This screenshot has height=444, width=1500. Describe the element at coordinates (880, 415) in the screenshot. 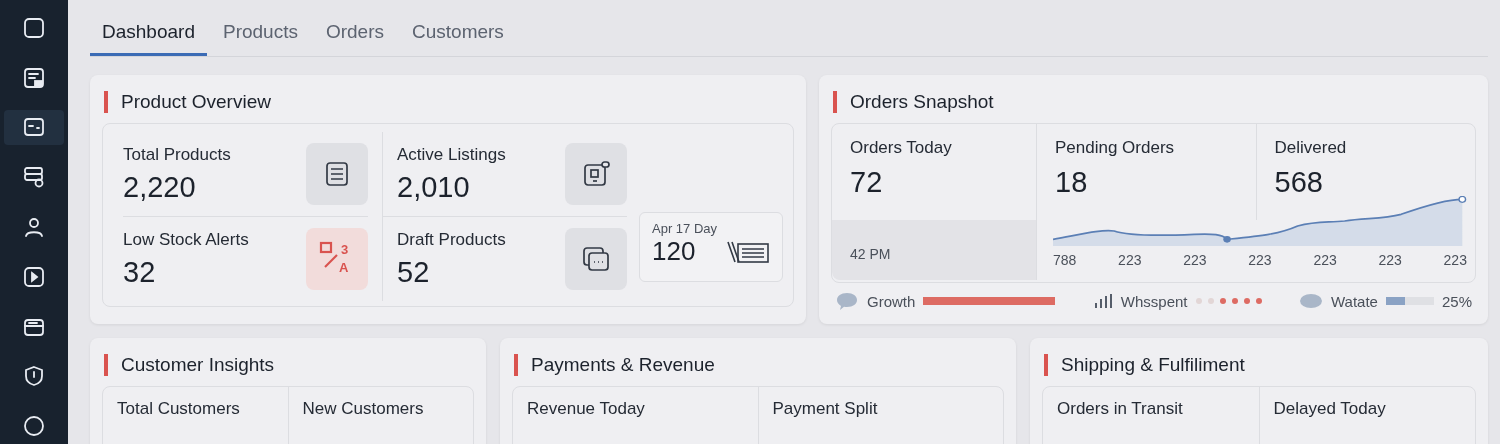

I see `stat-label: Payment Split` at that location.